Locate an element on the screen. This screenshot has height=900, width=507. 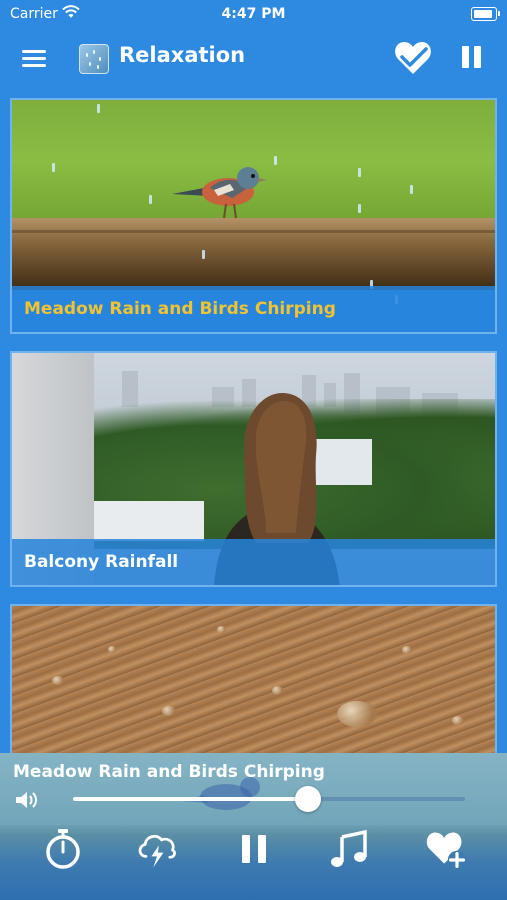
tab-bar is located at coordinates (253, 852).